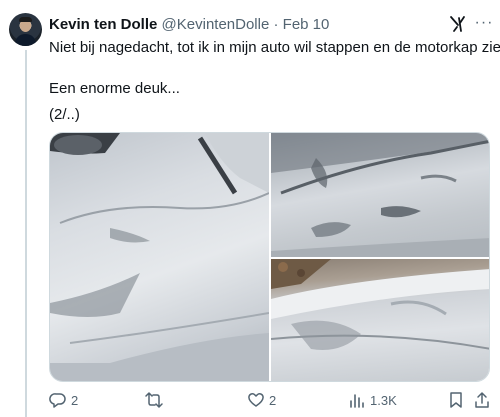 This screenshot has height=417, width=500. I want to click on thread-line, so click(26, 233).